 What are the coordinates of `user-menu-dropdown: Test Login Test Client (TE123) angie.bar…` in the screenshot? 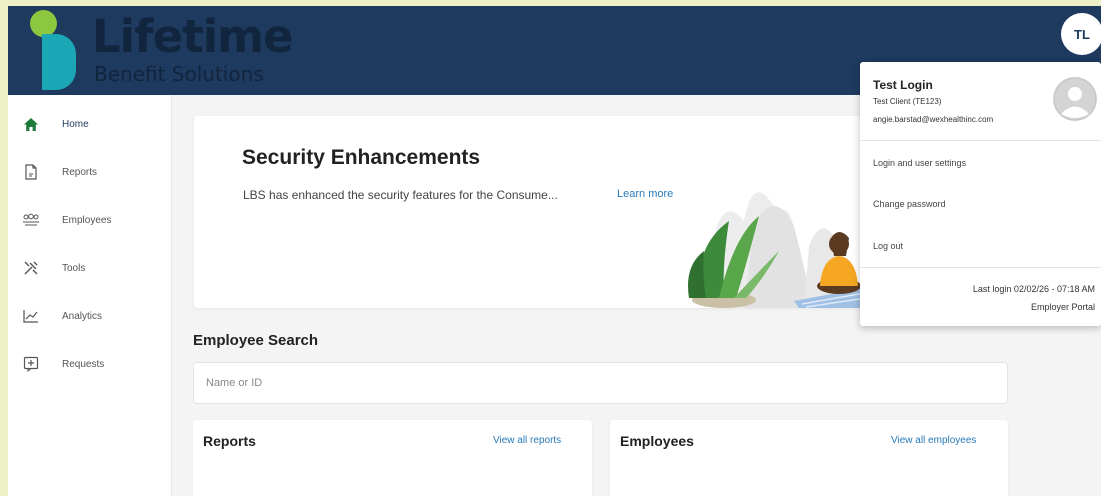 It's located at (980, 194).